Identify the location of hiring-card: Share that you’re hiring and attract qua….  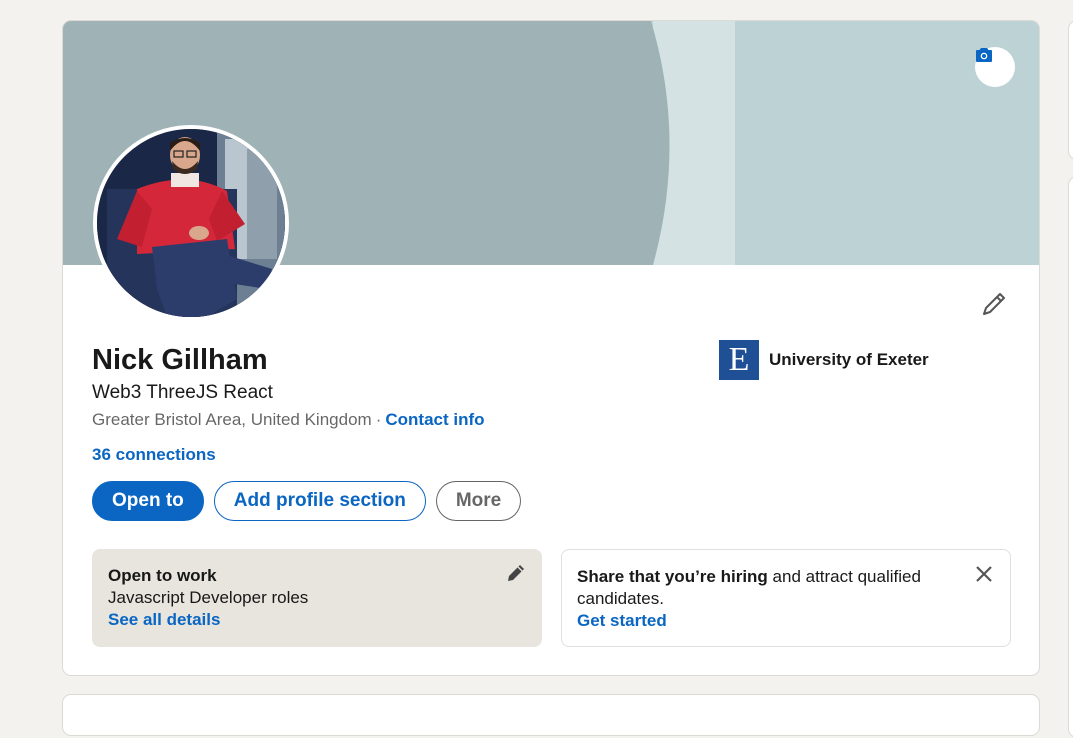
(786, 598).